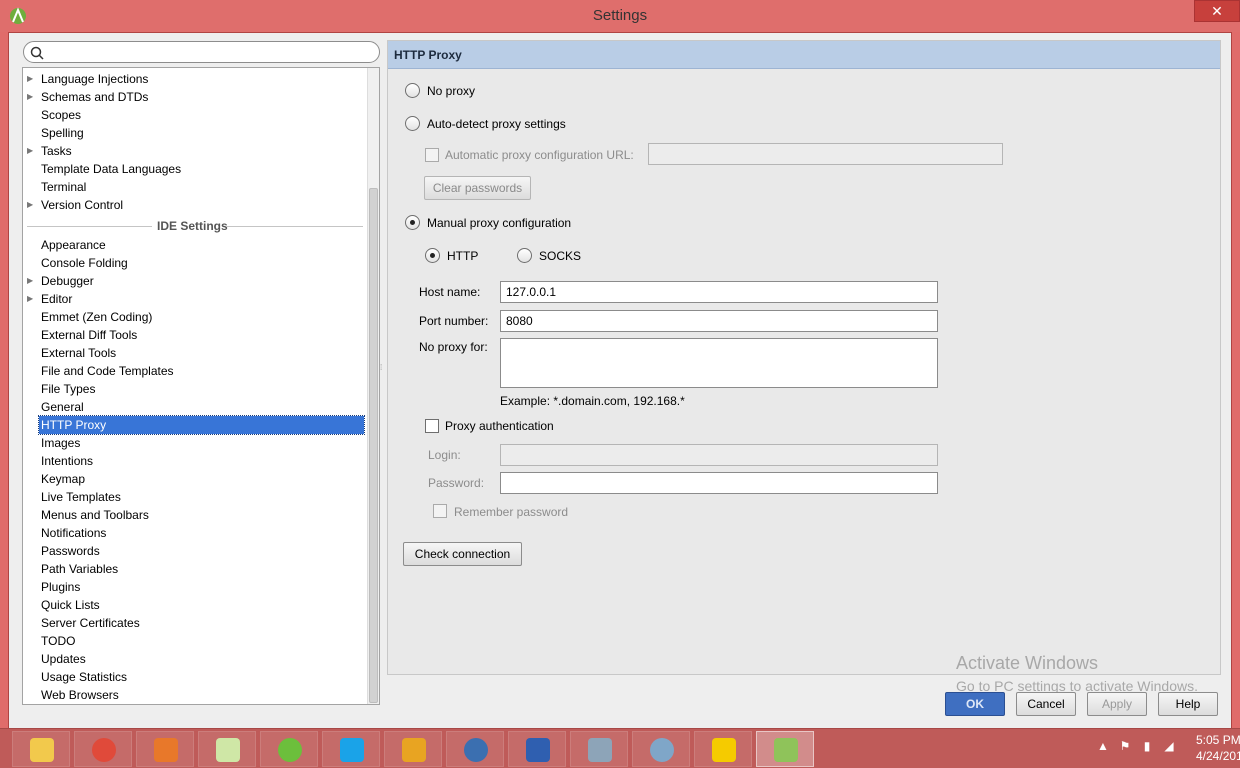 This screenshot has height=768, width=1240. I want to click on tree-scrollbar-thumb, so click(373, 445).